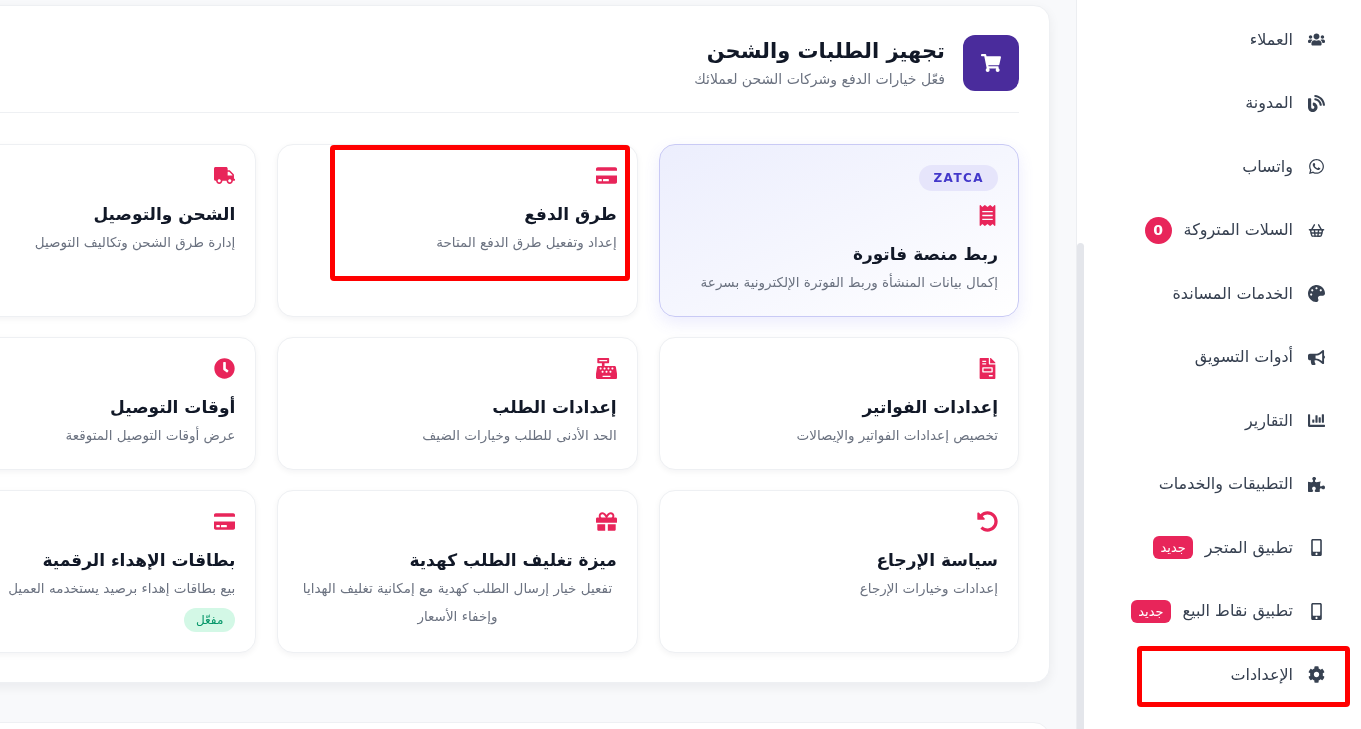  What do you see at coordinates (225, 368) in the screenshot?
I see `clock-icon` at bounding box center [225, 368].